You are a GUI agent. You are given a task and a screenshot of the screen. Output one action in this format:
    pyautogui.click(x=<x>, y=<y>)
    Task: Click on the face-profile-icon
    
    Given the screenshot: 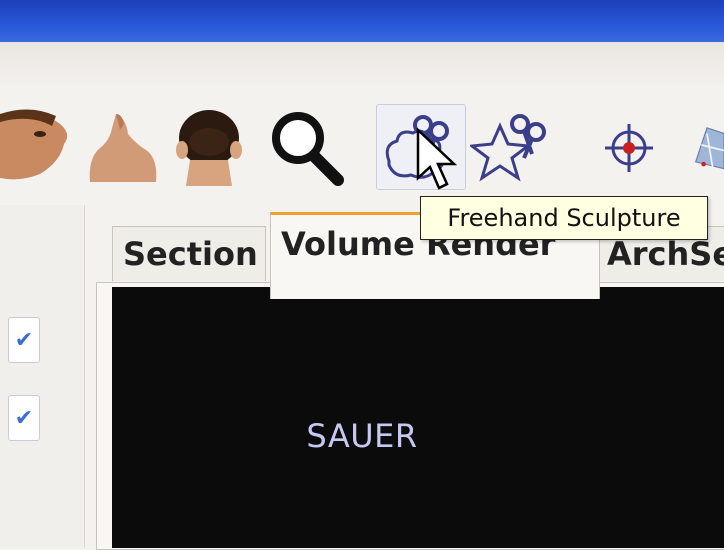 What is the action you would take?
    pyautogui.click(x=40, y=146)
    